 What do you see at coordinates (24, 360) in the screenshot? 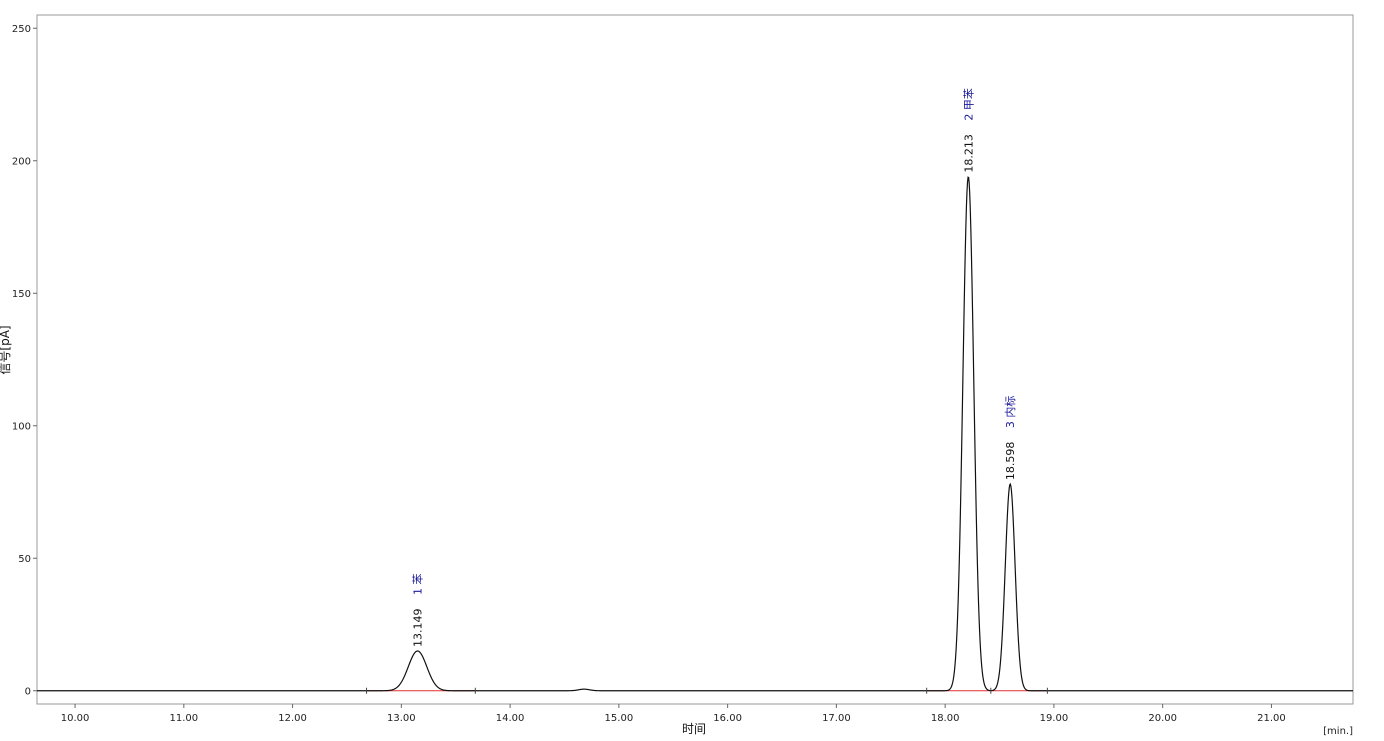
I see `y-axis: 0 50 100 150 200 250` at bounding box center [24, 360].